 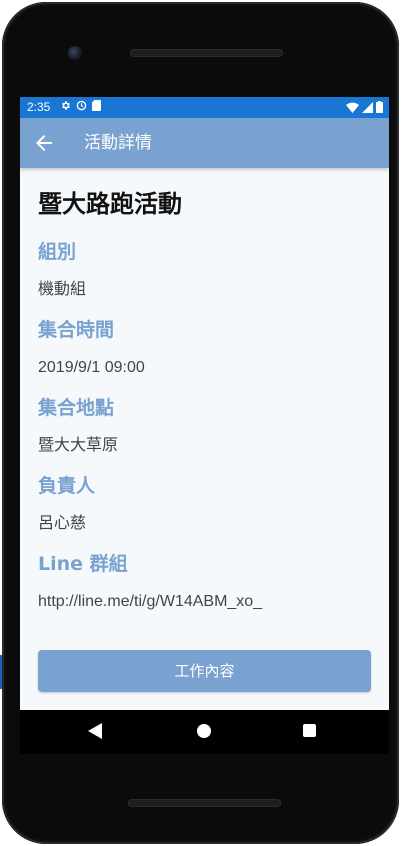 What do you see at coordinates (110, 204) in the screenshot?
I see `event-title: 暨大路跑活動` at bounding box center [110, 204].